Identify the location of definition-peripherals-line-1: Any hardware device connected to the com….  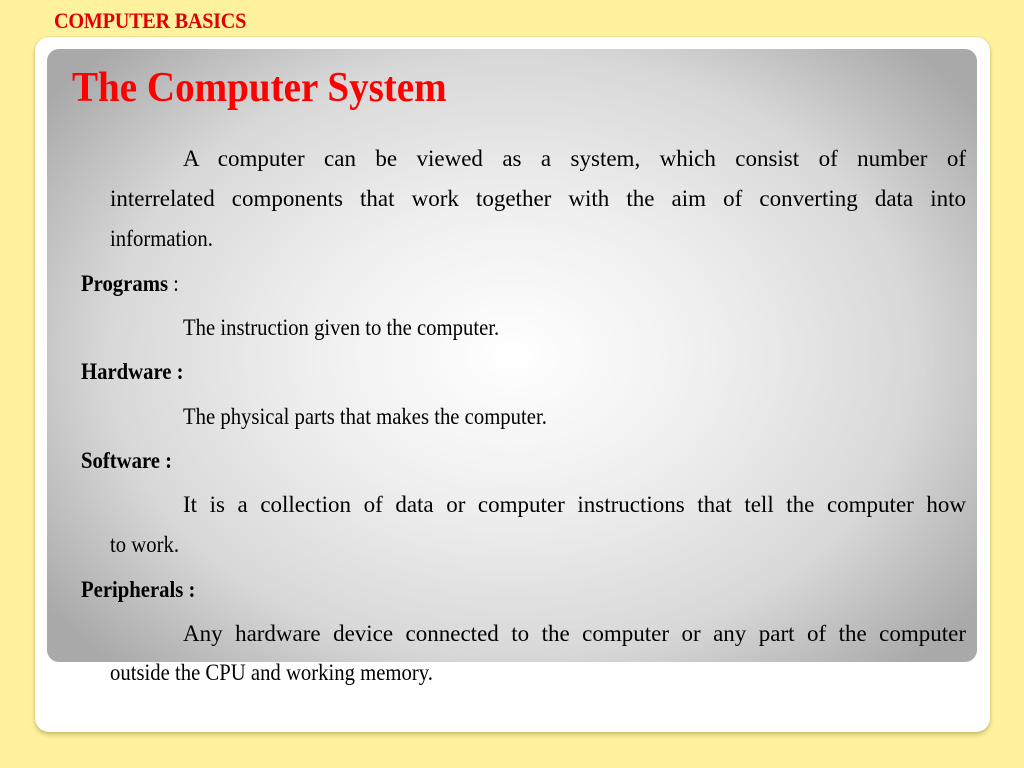
(574, 633).